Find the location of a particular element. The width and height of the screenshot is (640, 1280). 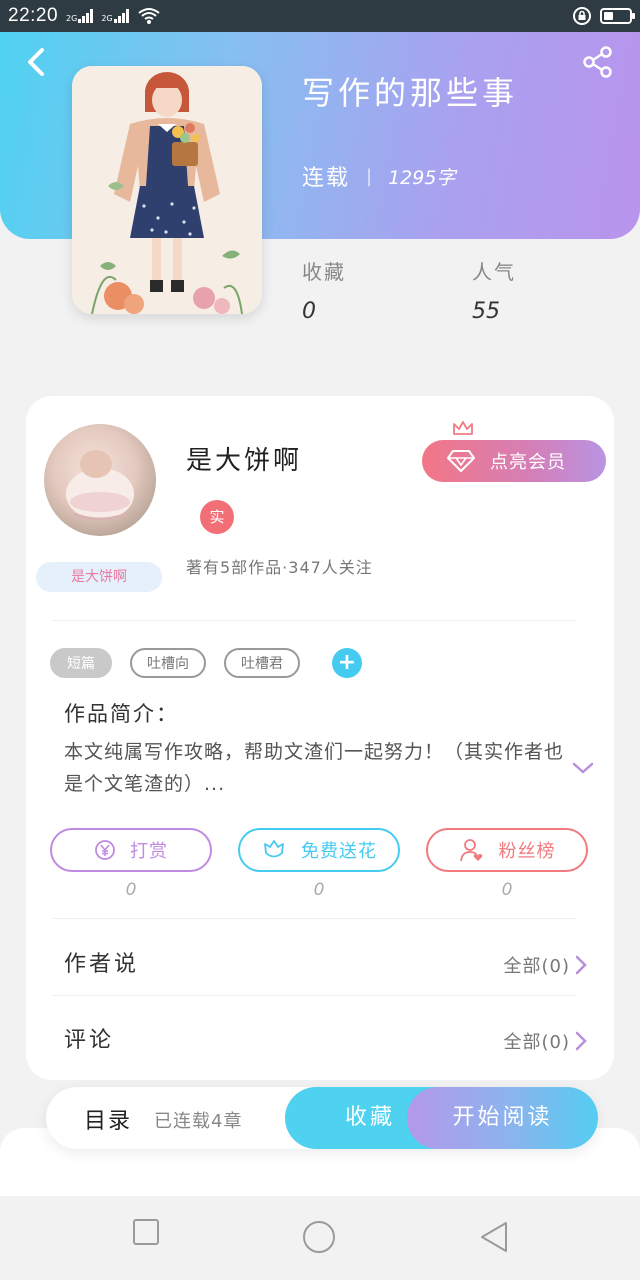

home-icon is located at coordinates (319, 1237).